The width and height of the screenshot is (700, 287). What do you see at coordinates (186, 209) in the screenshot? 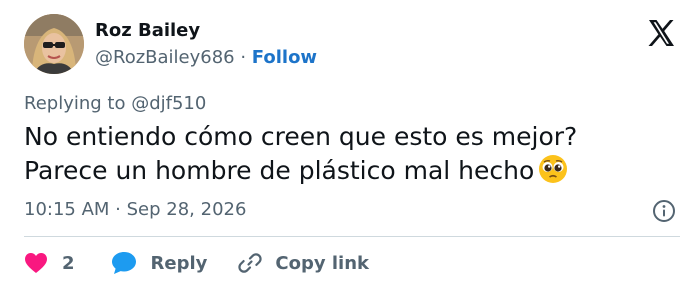
I see `tweet-date: Sep 28, 2026` at bounding box center [186, 209].